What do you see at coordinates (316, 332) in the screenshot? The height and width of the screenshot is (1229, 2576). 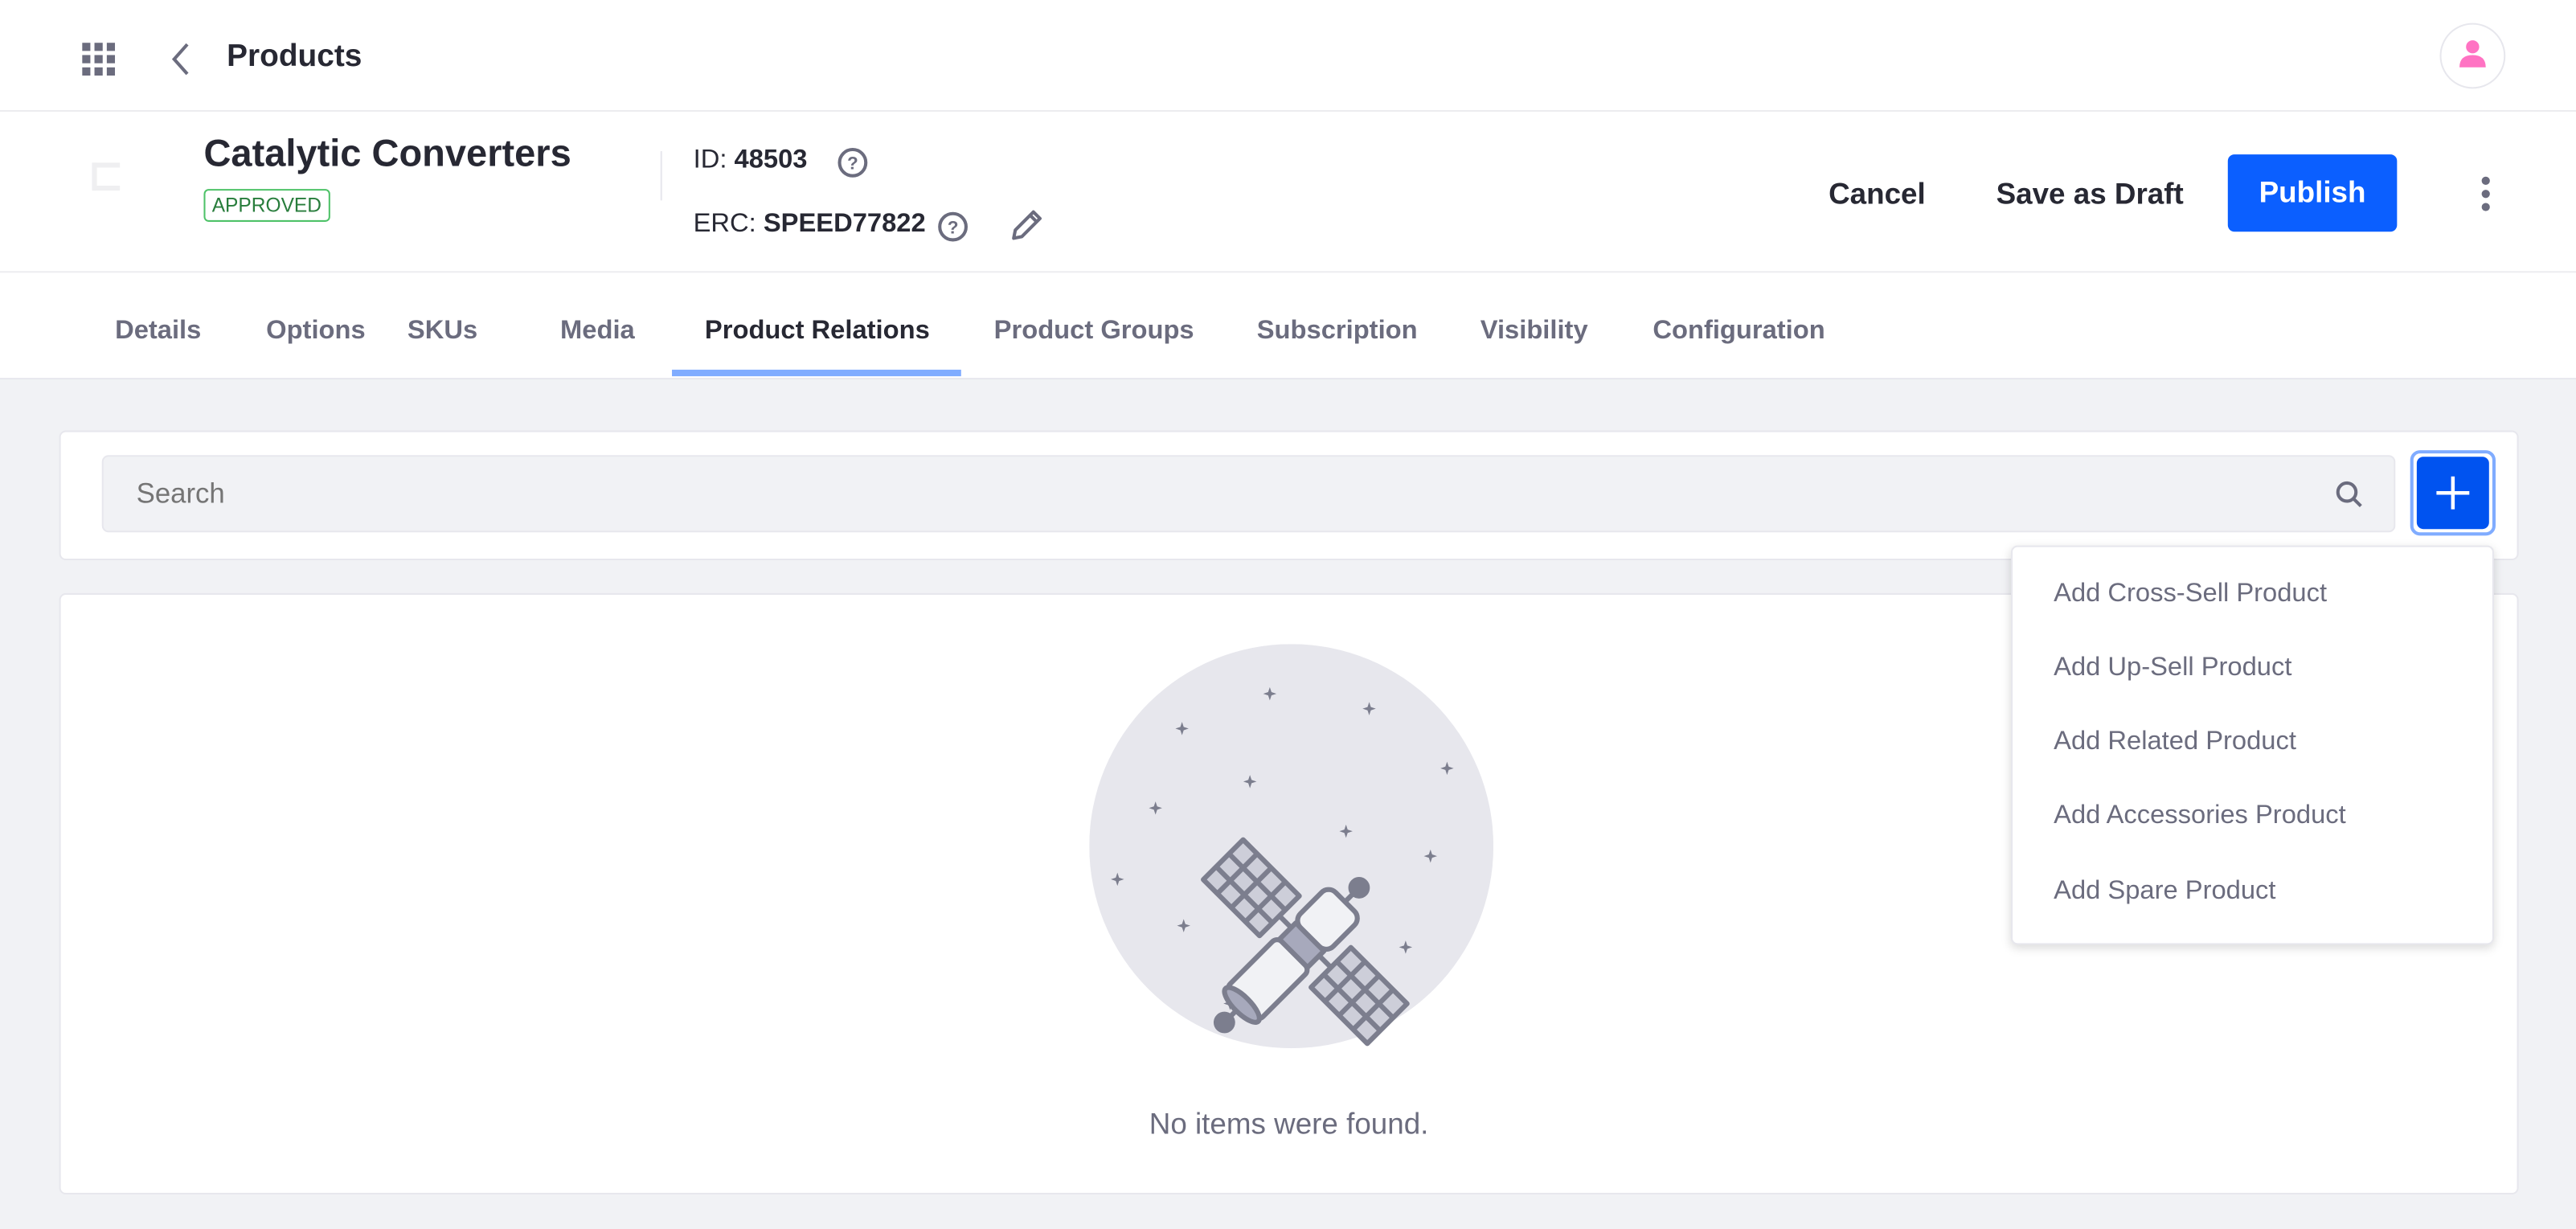 I see `tab-options: Options` at bounding box center [316, 332].